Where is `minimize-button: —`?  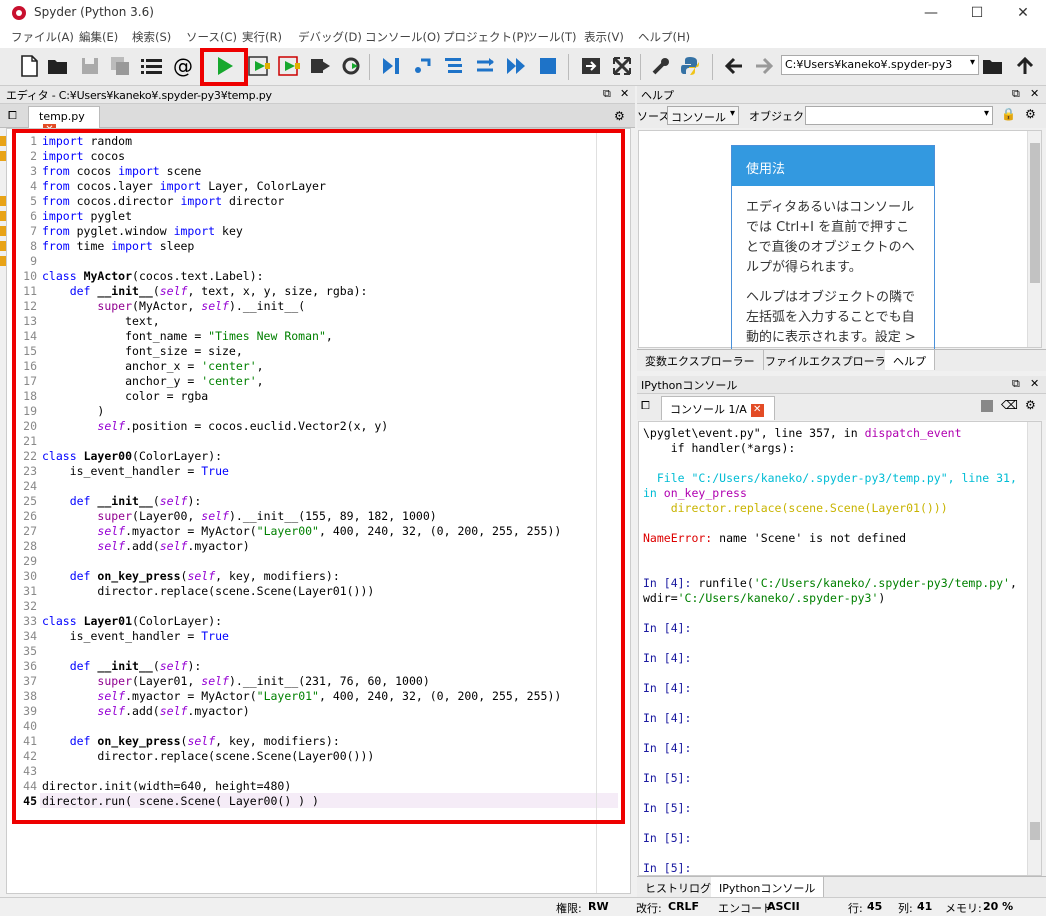
minimize-button: — is located at coordinates (931, 13).